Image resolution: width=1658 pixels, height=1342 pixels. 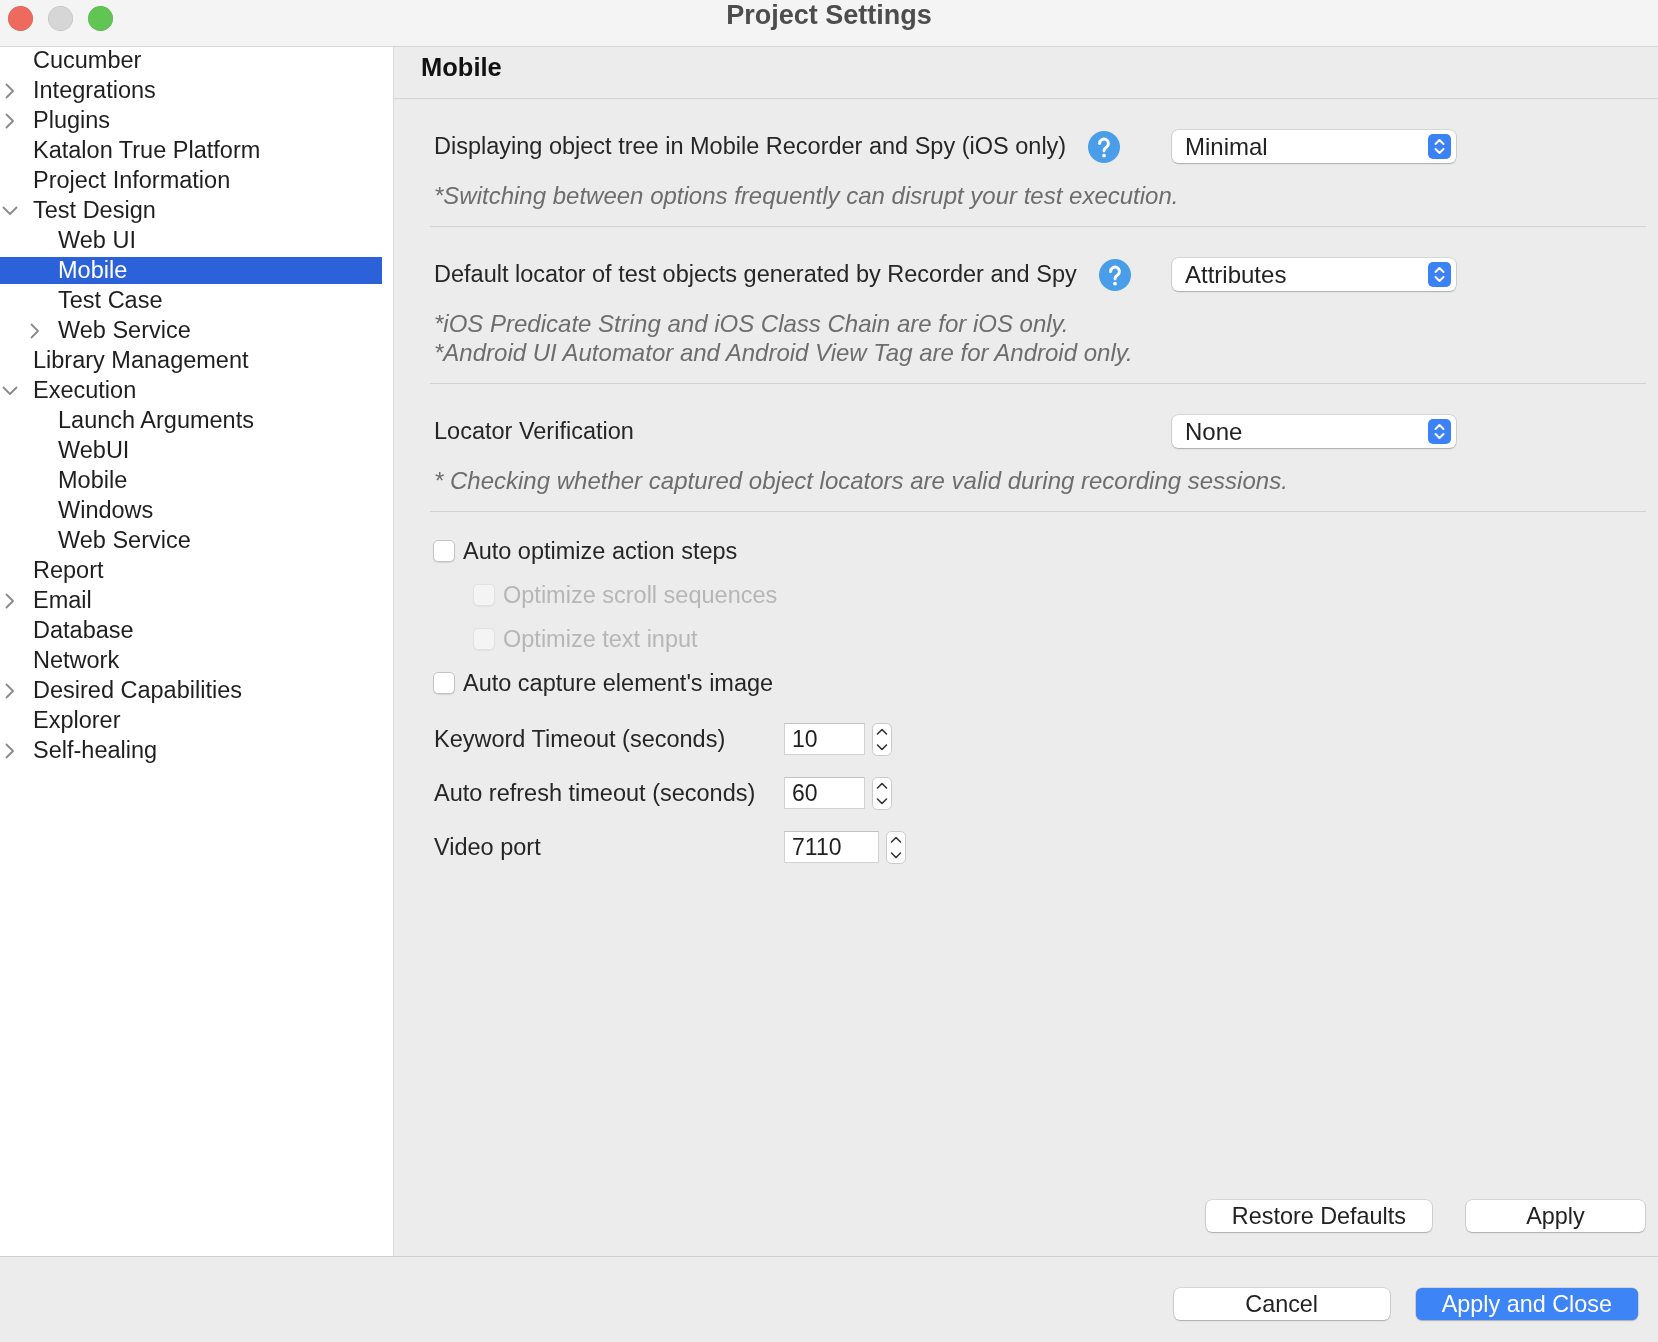 What do you see at coordinates (461, 67) in the screenshot?
I see `page-title: Mobile` at bounding box center [461, 67].